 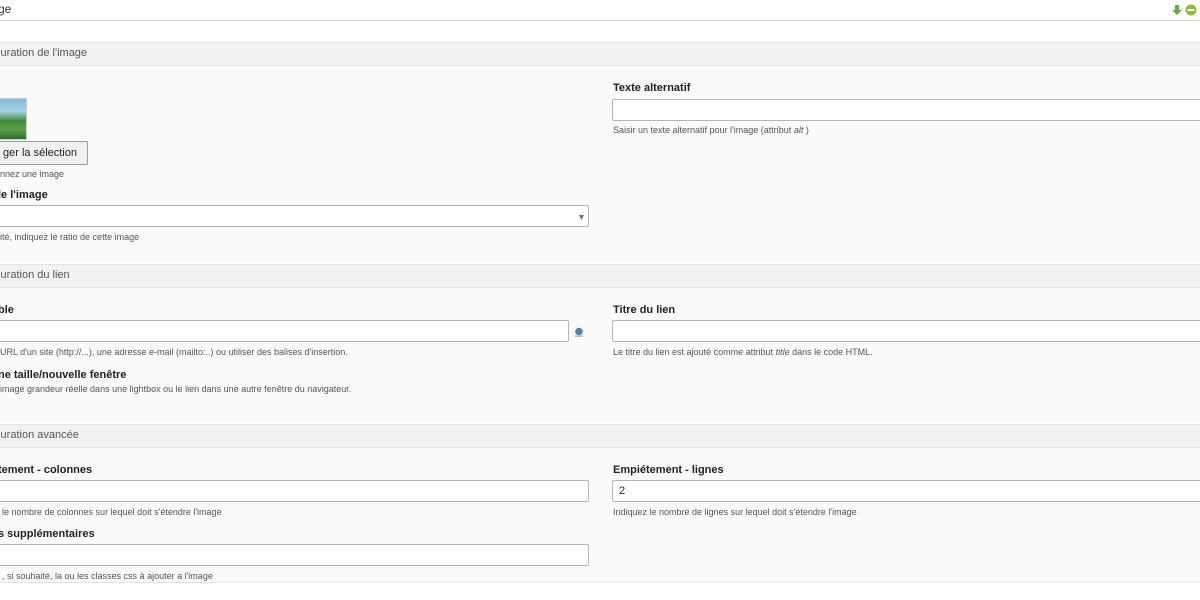 I want to click on lightbox-label: ne taille/nouvelle fenêtre, so click(x=63, y=375).